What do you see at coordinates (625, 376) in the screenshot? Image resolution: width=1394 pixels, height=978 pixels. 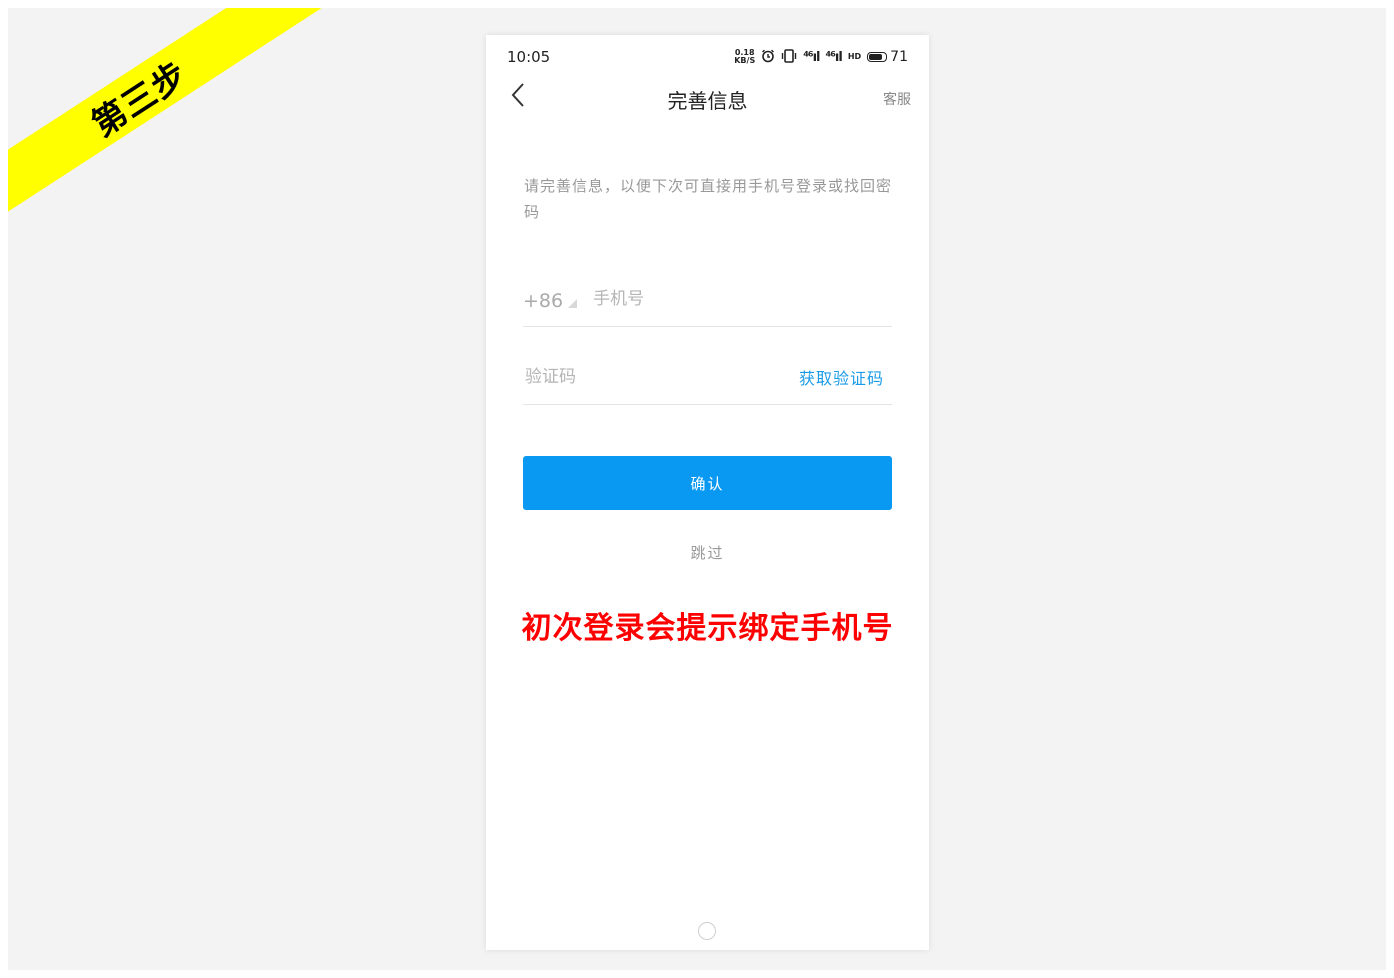 I see `verification-code-input` at bounding box center [625, 376].